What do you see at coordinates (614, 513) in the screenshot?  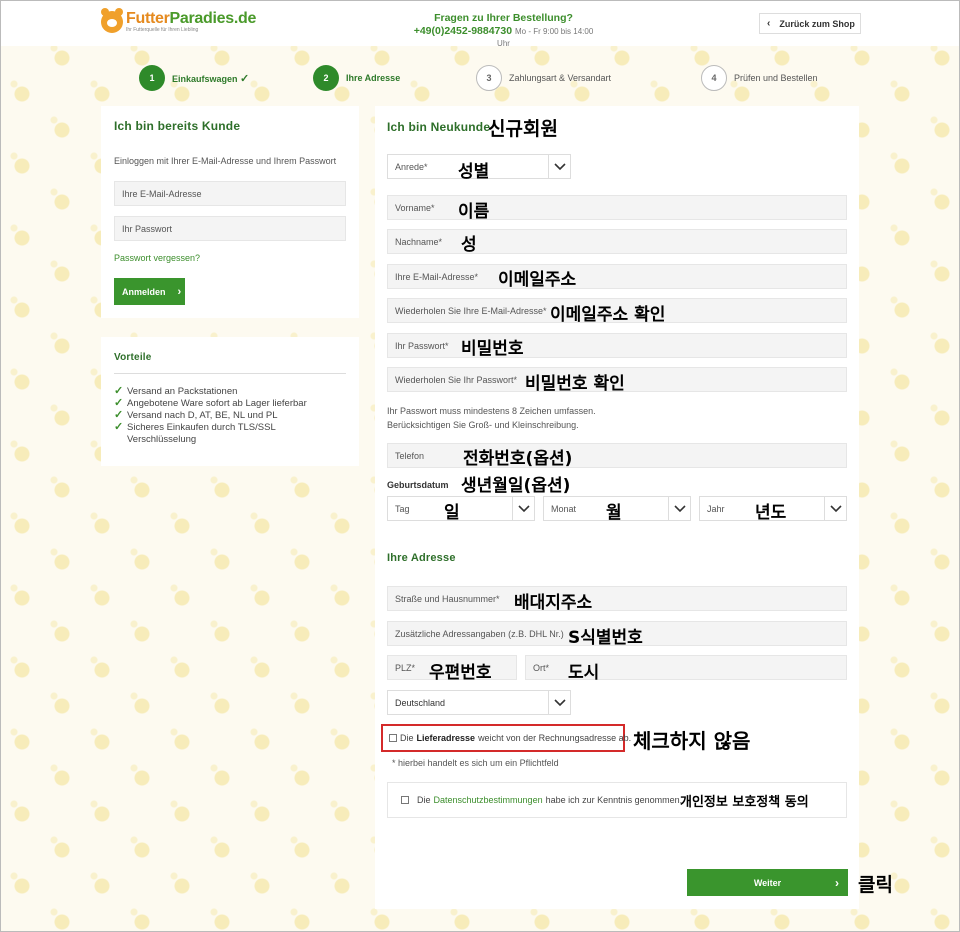 I see `annotation-month: 월` at bounding box center [614, 513].